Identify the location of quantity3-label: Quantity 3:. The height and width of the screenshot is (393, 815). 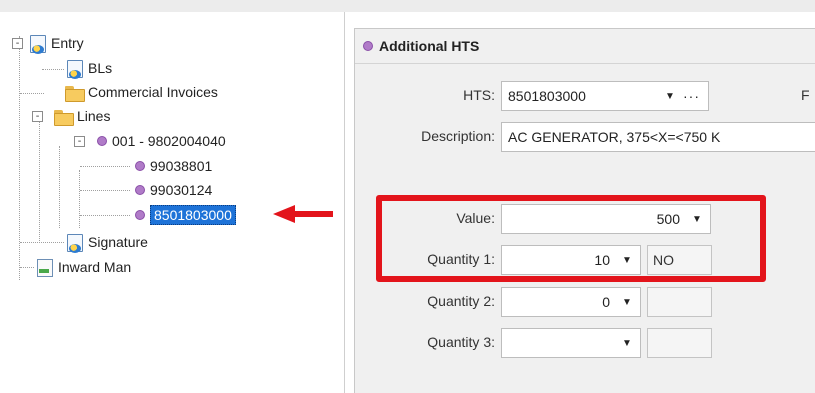
(461, 342).